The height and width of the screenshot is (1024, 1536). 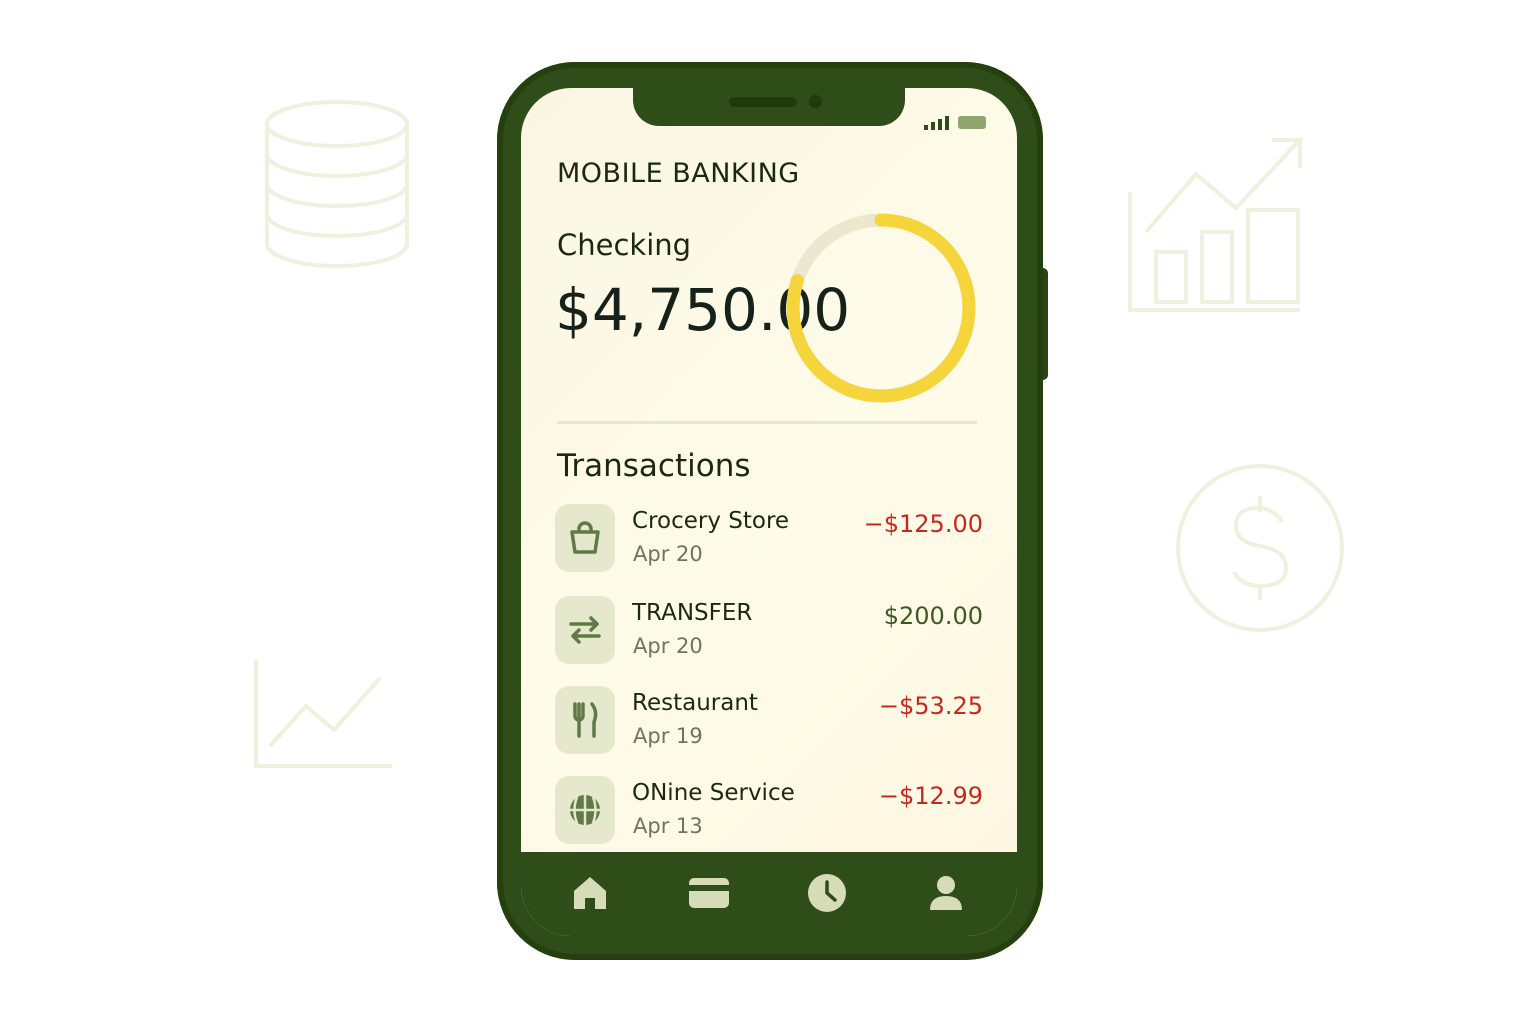 What do you see at coordinates (930, 706) in the screenshot?
I see `transaction-amount: −$53.25` at bounding box center [930, 706].